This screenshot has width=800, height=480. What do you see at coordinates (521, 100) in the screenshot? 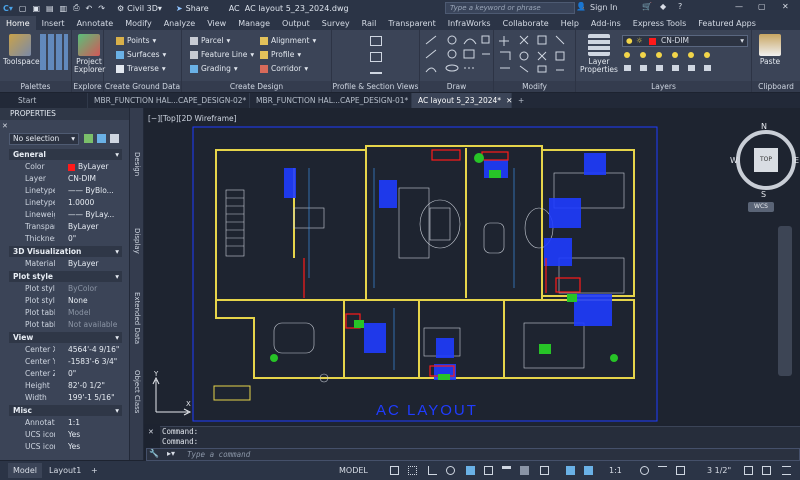
I see `new-tab-button: +` at bounding box center [521, 100].